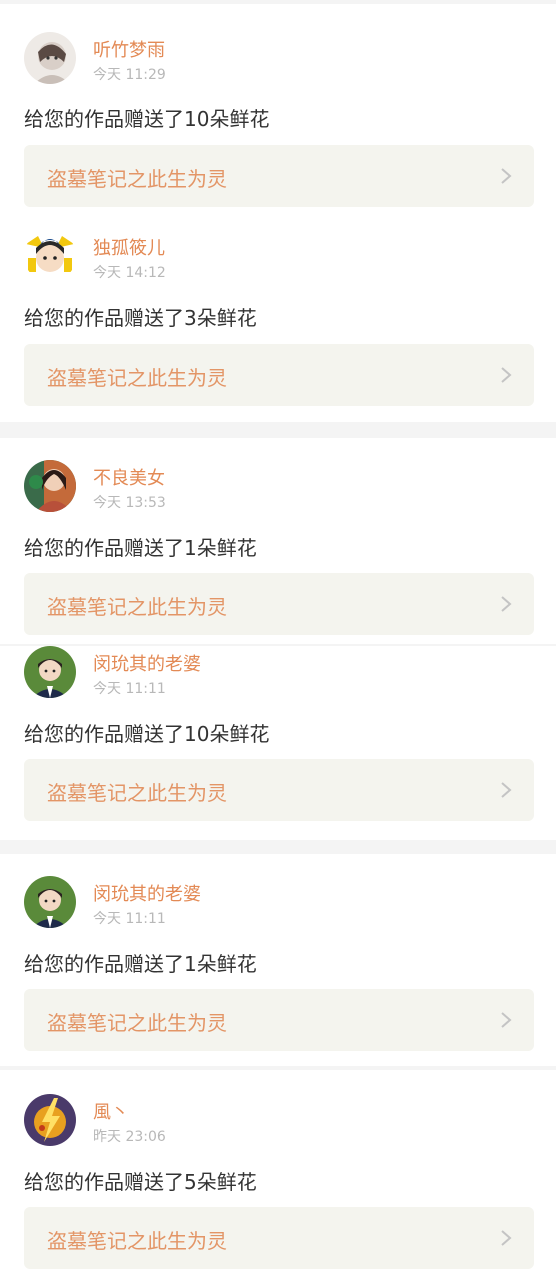  Describe the element at coordinates (50, 486) in the screenshot. I see `woman-avatar-icon` at that location.